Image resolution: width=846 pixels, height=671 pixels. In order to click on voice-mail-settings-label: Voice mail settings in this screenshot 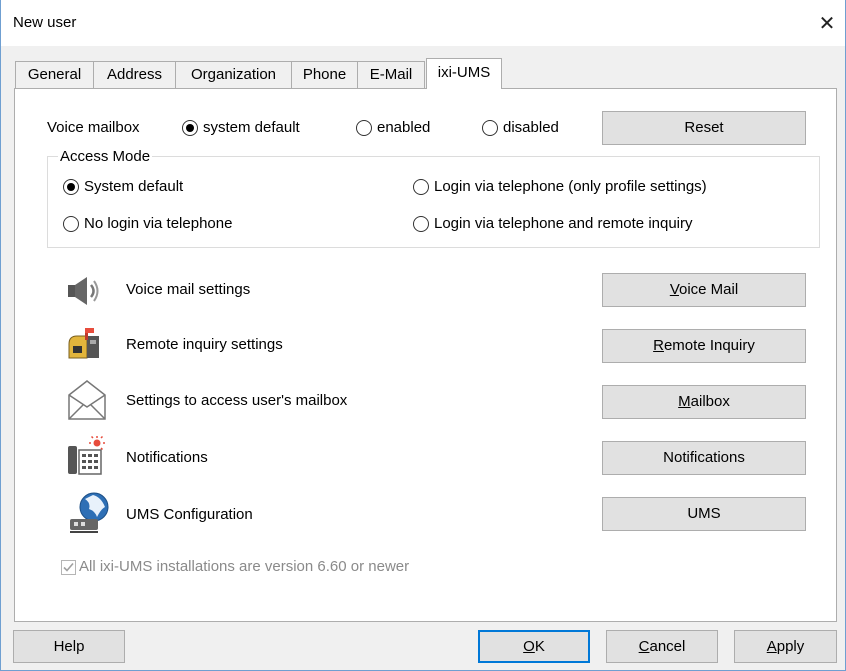, I will do `click(188, 289)`.